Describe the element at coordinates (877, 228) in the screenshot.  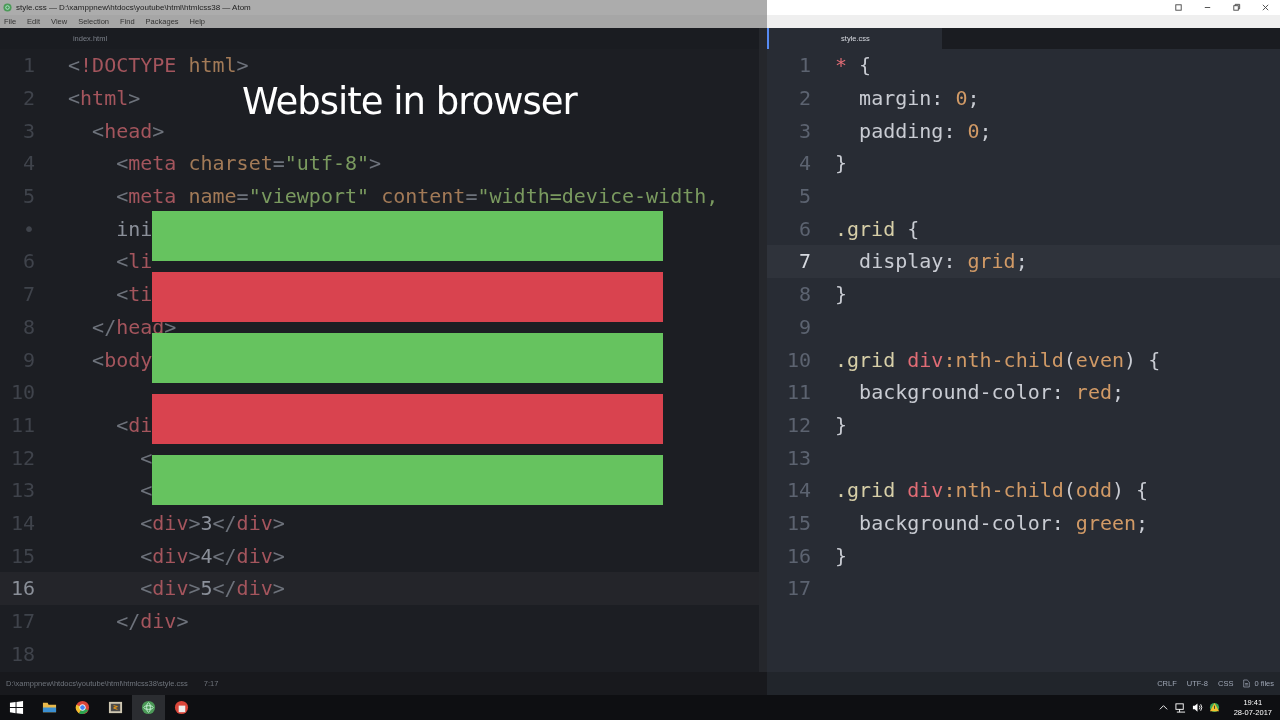
I see `code-line: .grid {` at that location.